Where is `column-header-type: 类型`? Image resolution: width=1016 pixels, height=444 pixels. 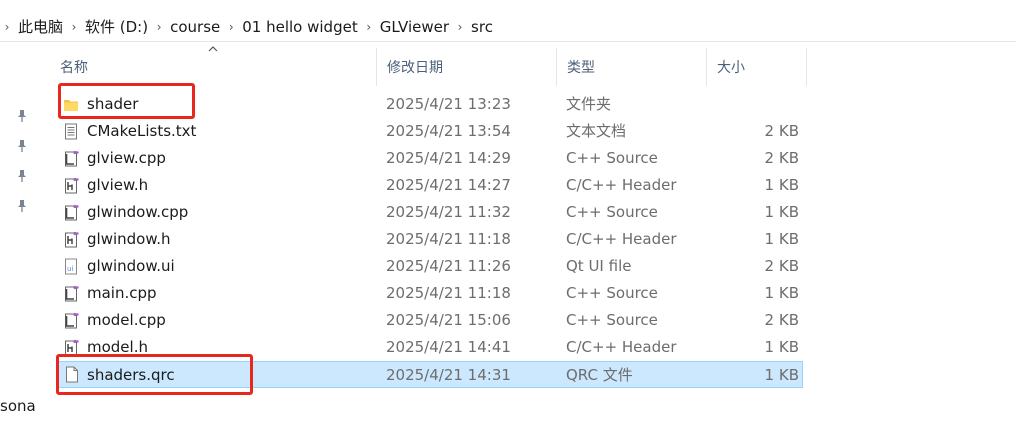
column-header-type: 类型 is located at coordinates (632, 67).